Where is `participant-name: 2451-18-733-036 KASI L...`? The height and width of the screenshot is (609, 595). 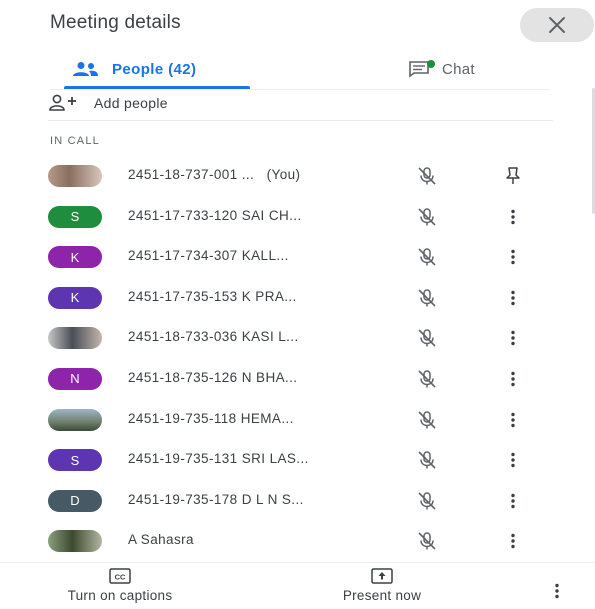
participant-name: 2451-18-733-036 KASI L... is located at coordinates (213, 337).